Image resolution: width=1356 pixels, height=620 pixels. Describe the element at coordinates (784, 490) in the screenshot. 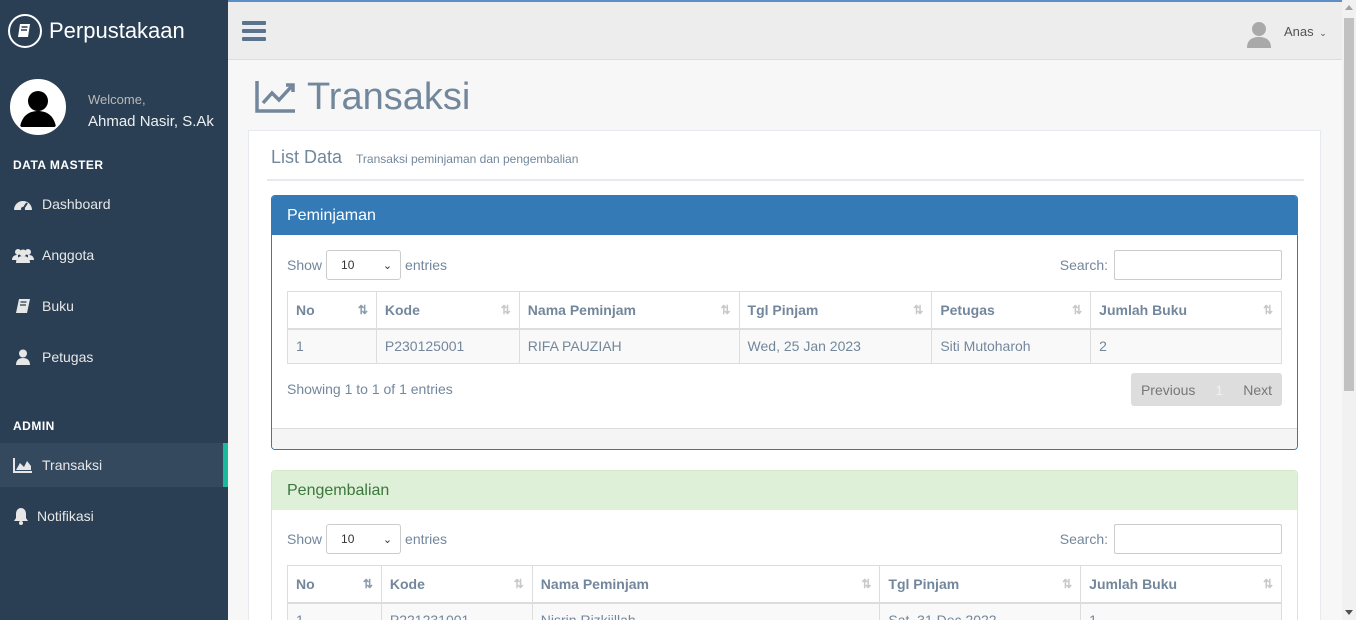

I see `pengembalian-header: Pengembalian` at that location.